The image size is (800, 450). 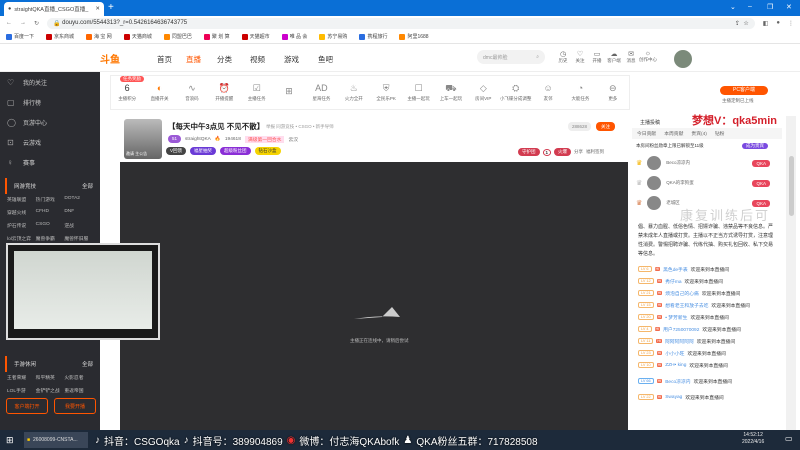 I want to click on tool-item: ☺ 友邻, so click(x=548, y=92).